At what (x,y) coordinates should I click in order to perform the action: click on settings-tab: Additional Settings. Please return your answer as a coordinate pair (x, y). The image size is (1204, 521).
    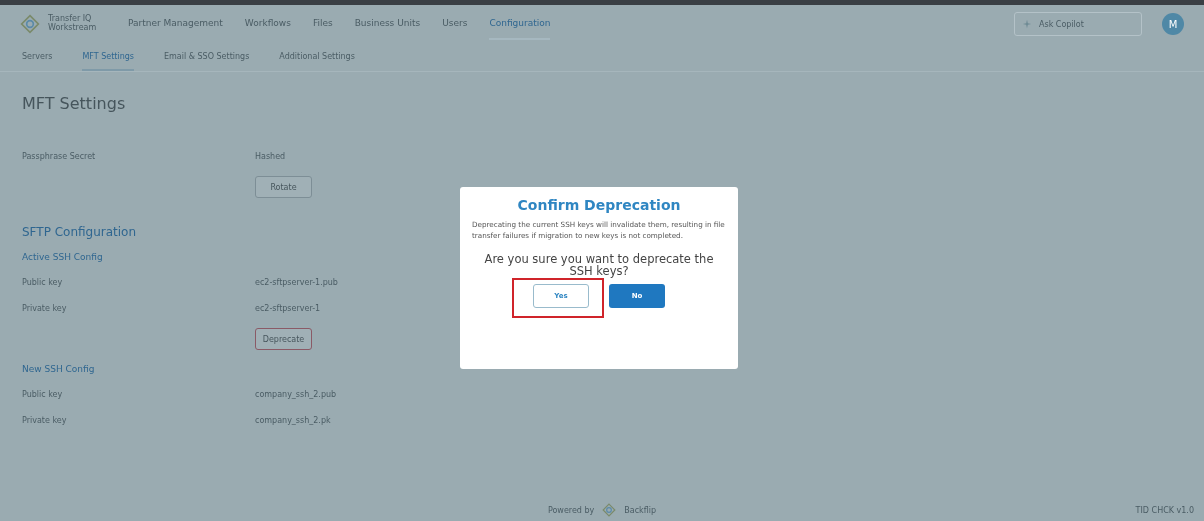
    Looking at the image, I should click on (317, 57).